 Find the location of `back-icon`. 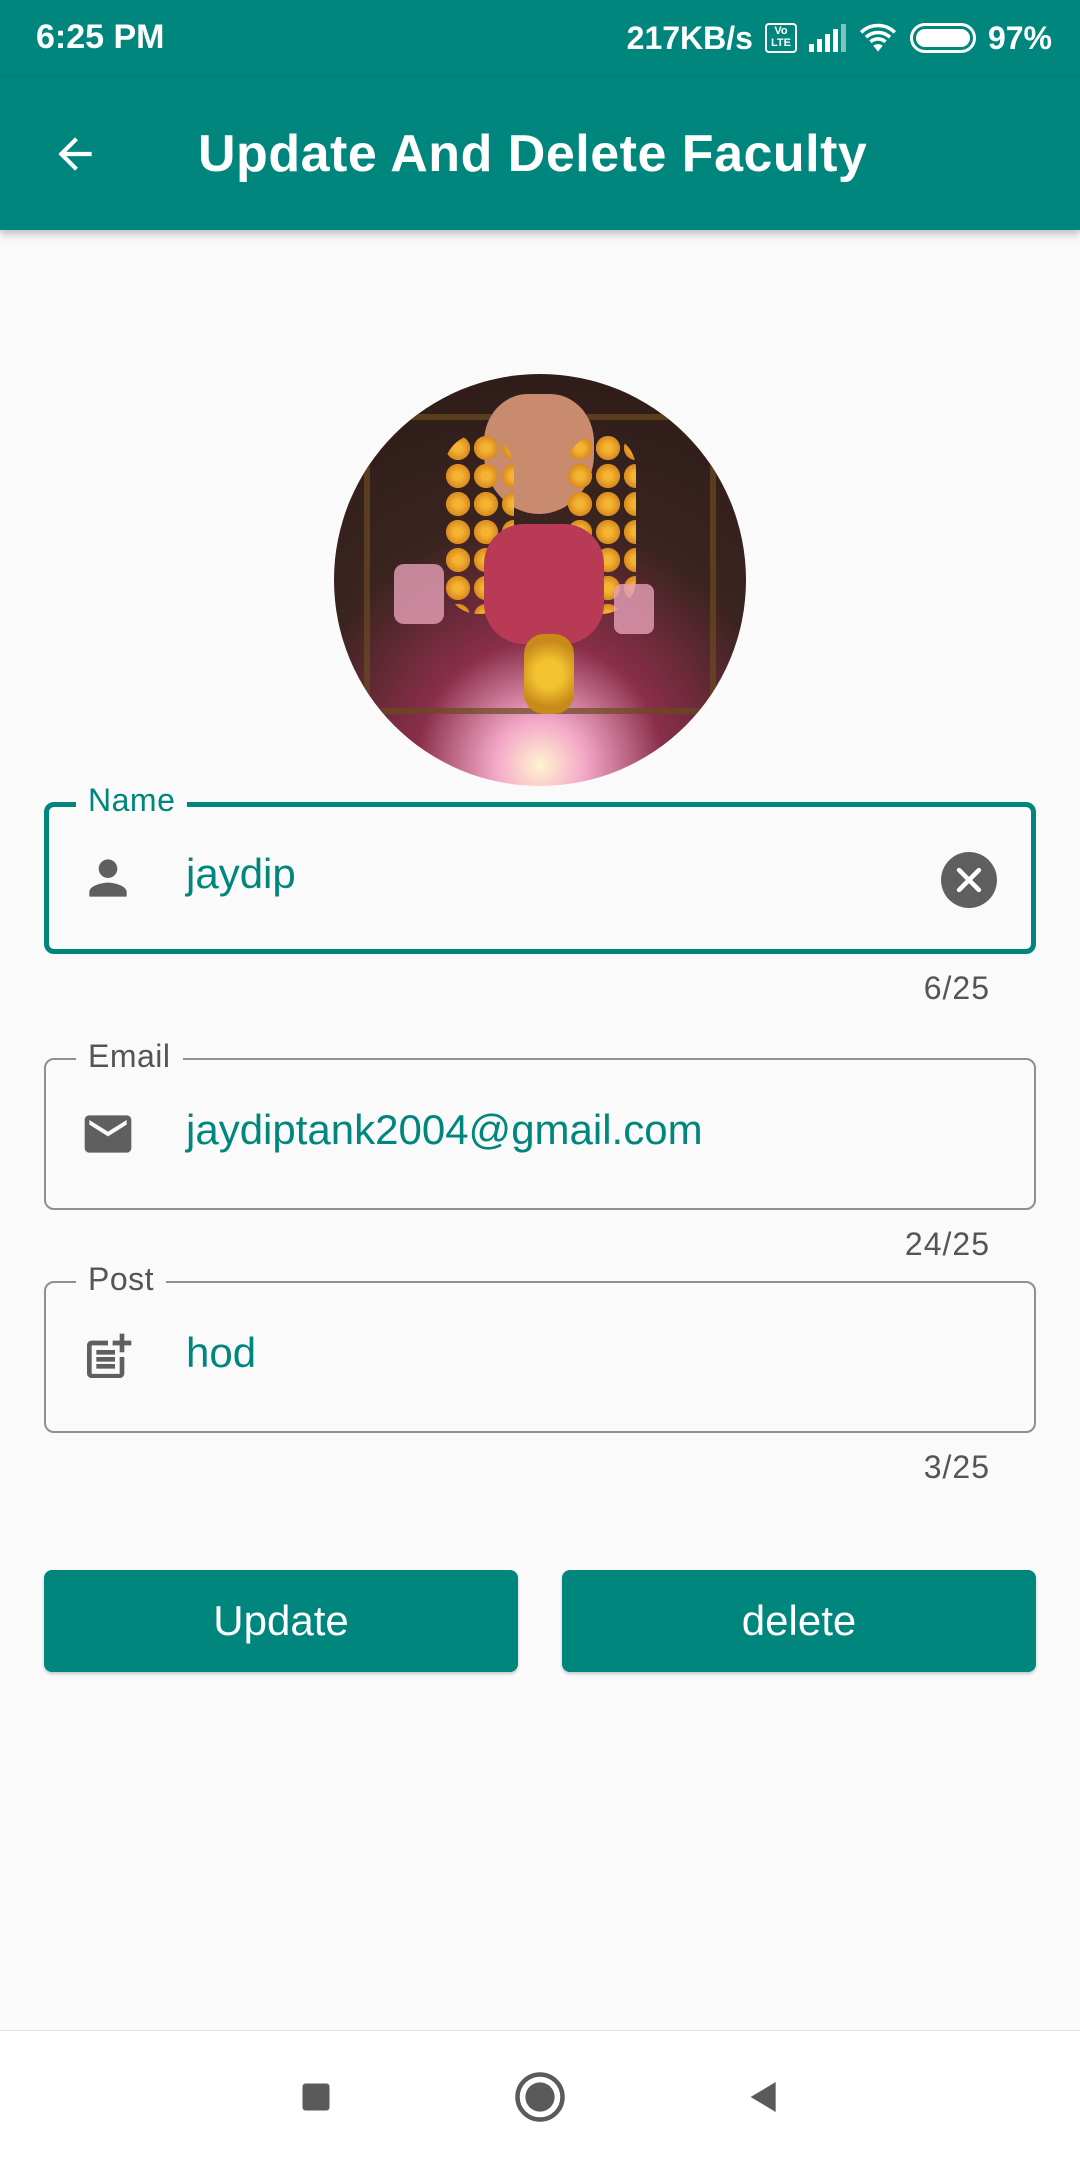

back-icon is located at coordinates (763, 2097).